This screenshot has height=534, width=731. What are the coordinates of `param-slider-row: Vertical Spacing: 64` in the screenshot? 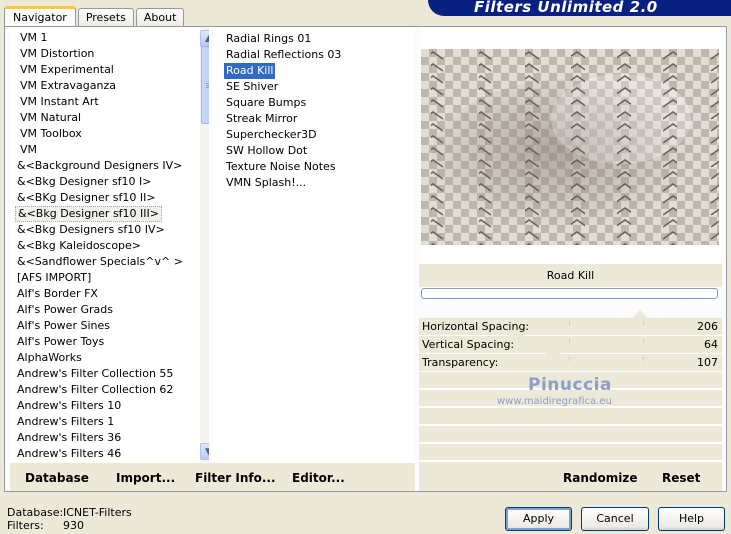 It's located at (570, 345).